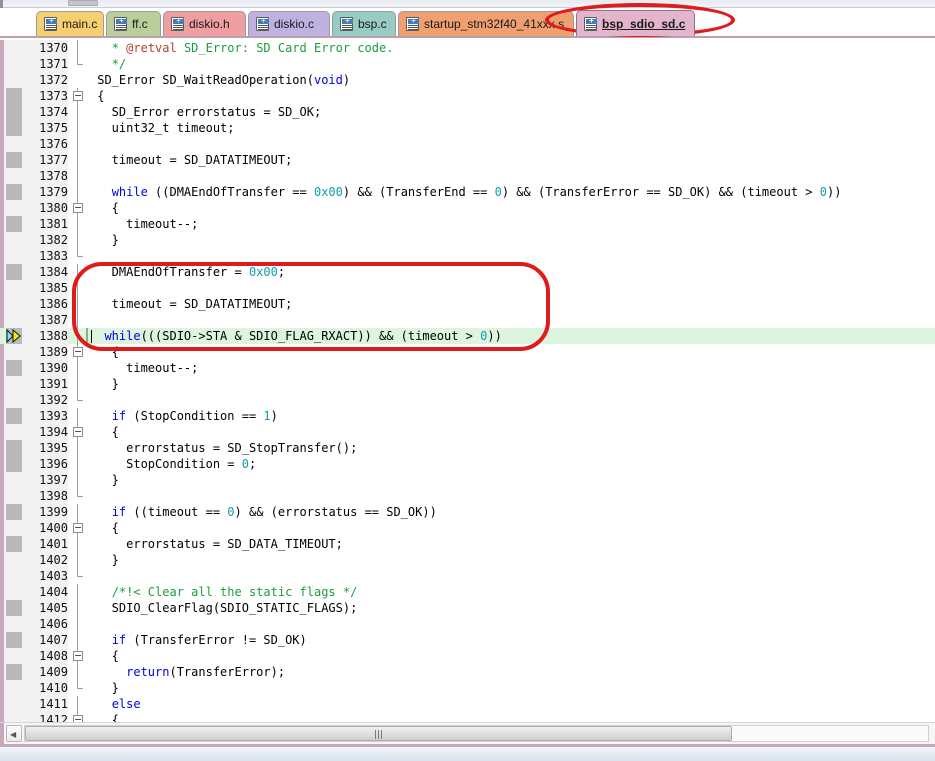 The image size is (935, 761). I want to click on code-line: 1380 {, so click(467, 208).